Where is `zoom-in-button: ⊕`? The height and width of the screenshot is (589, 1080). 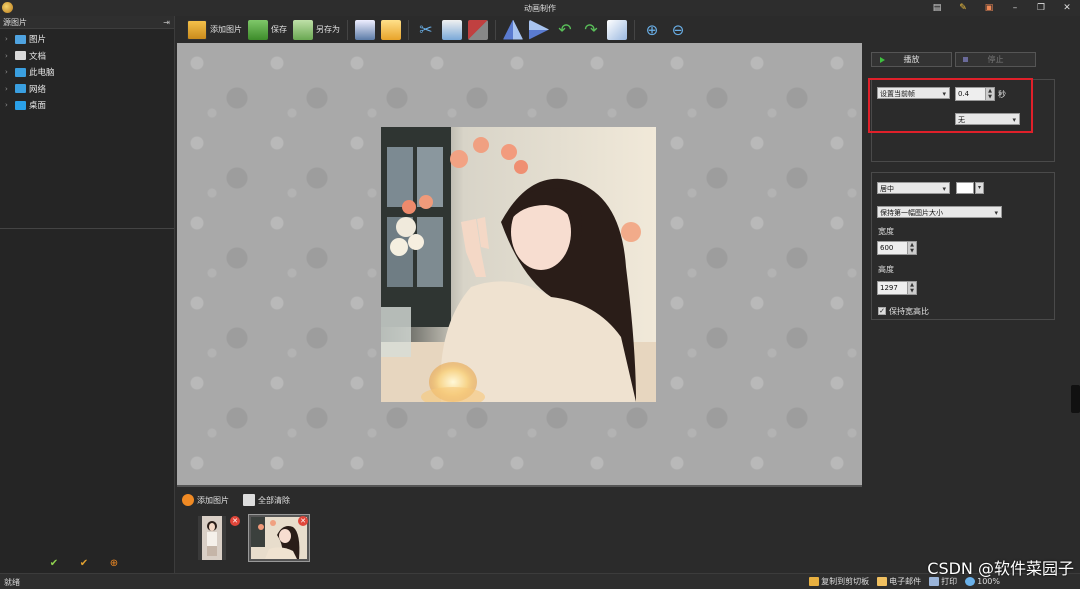
zoom-in-button: ⊕ is located at coordinates (652, 30).